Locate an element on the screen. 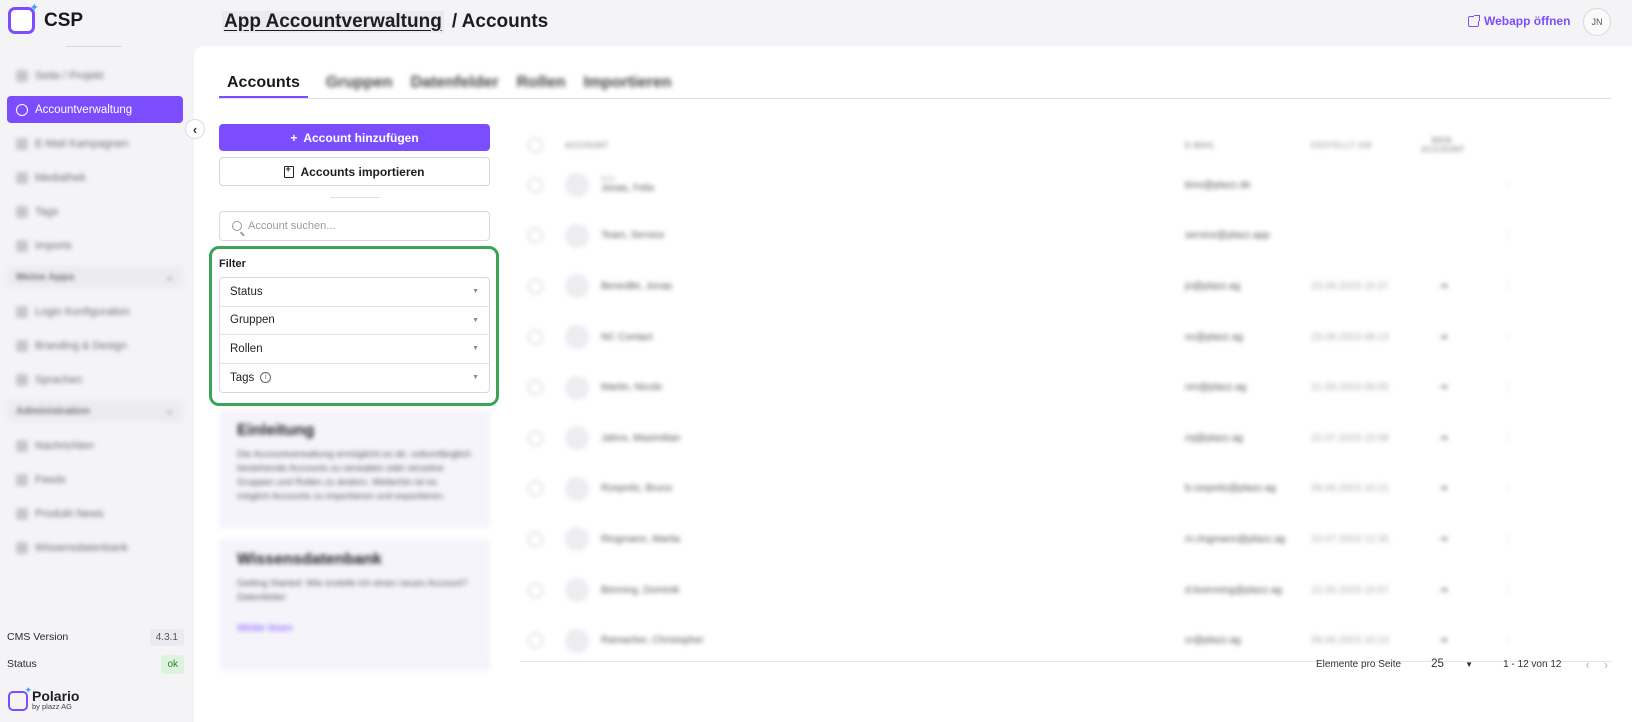 This screenshot has height=722, width=1632. tab-accounts: Accounts is located at coordinates (263, 86).